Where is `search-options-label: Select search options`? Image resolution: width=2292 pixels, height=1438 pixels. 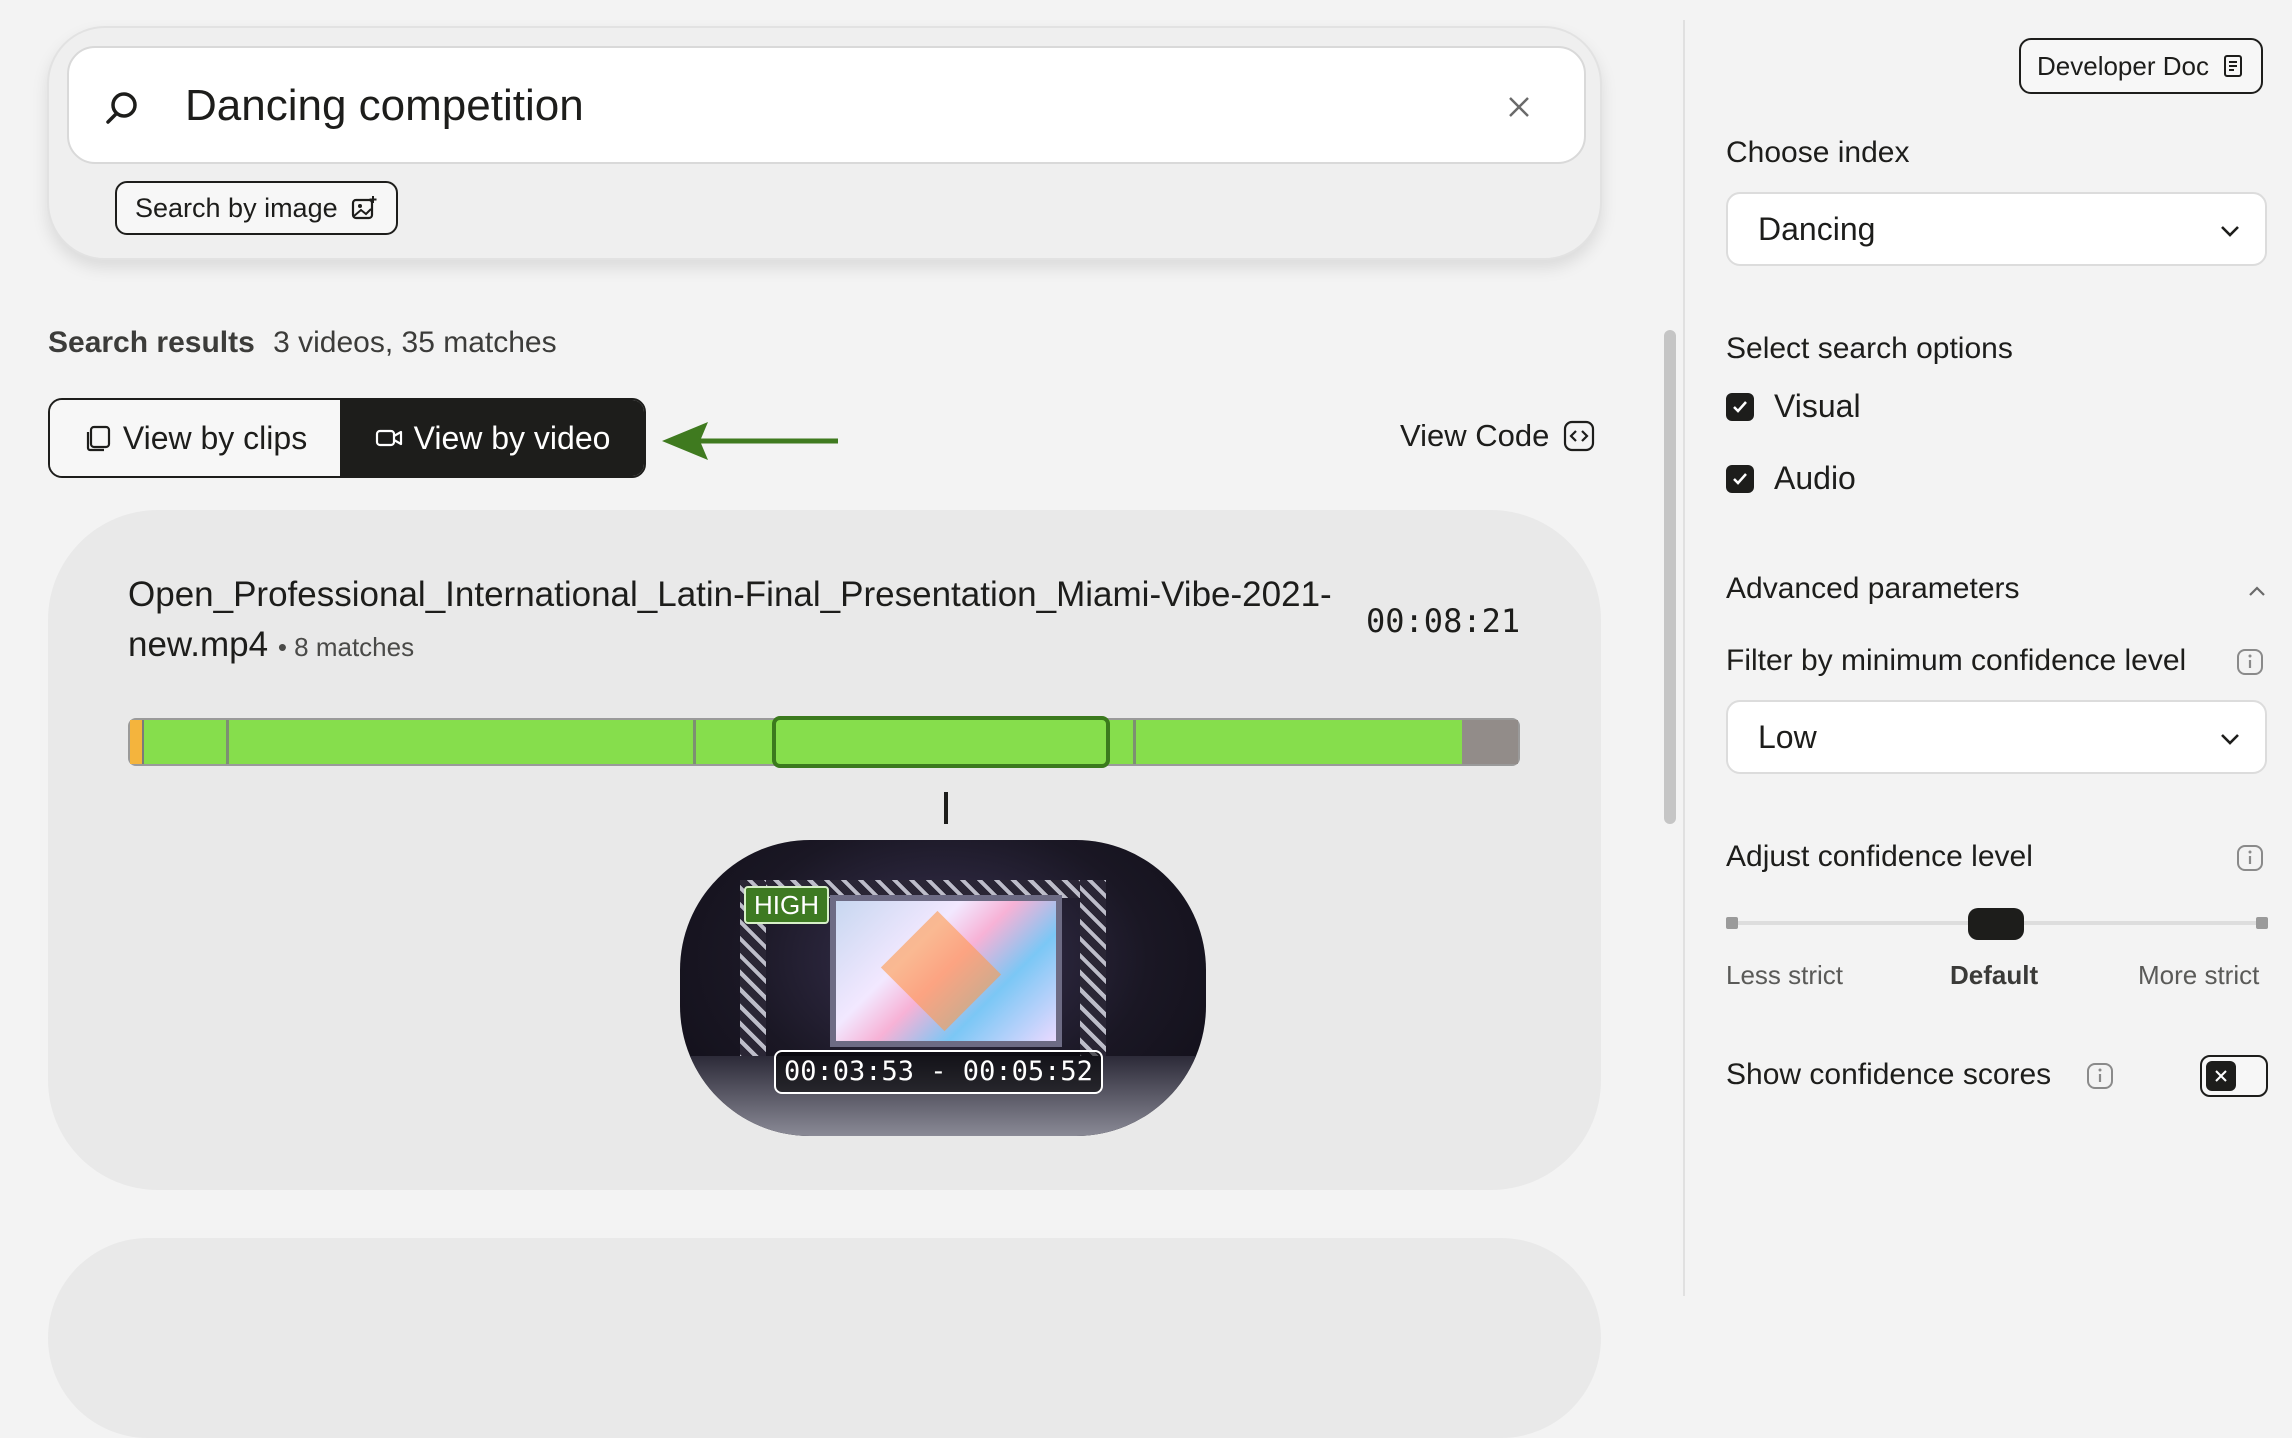 search-options-label: Select search options is located at coordinates (1869, 348).